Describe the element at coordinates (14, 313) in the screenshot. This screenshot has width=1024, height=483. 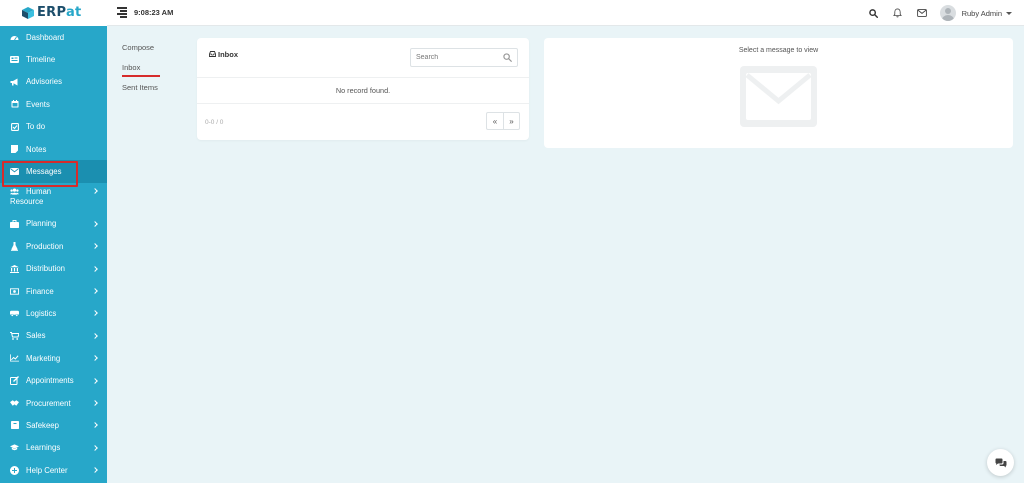
I see `truck-icon` at that location.